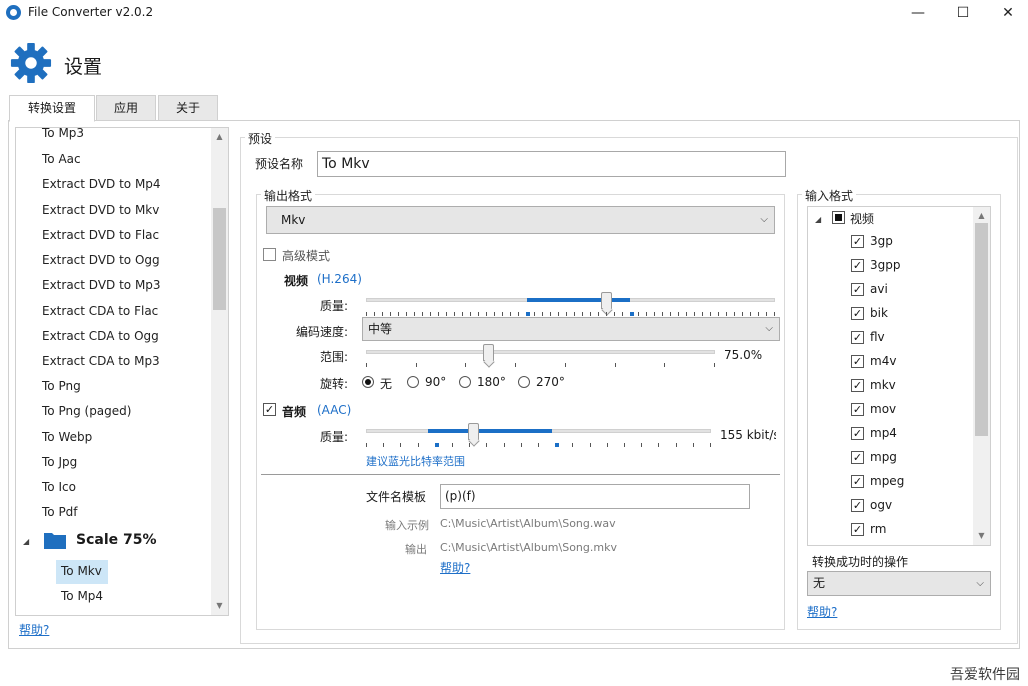  I want to click on output-format-value: Mkv, so click(293, 220).